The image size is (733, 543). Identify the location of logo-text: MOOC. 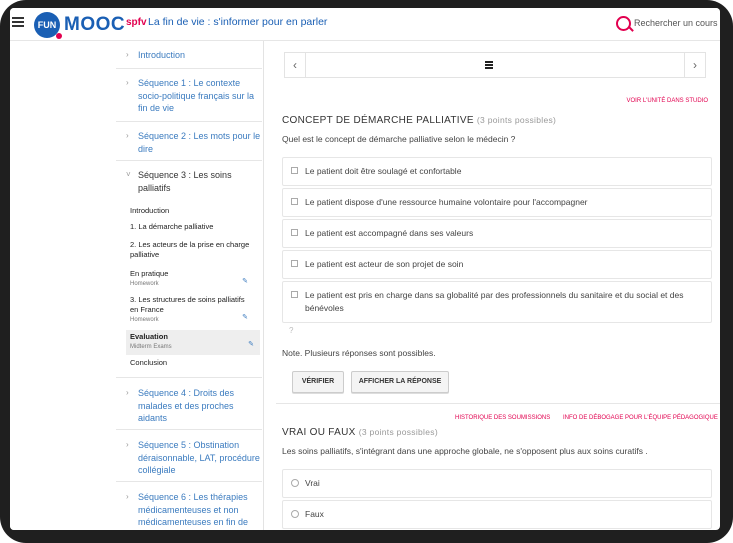
(95, 24).